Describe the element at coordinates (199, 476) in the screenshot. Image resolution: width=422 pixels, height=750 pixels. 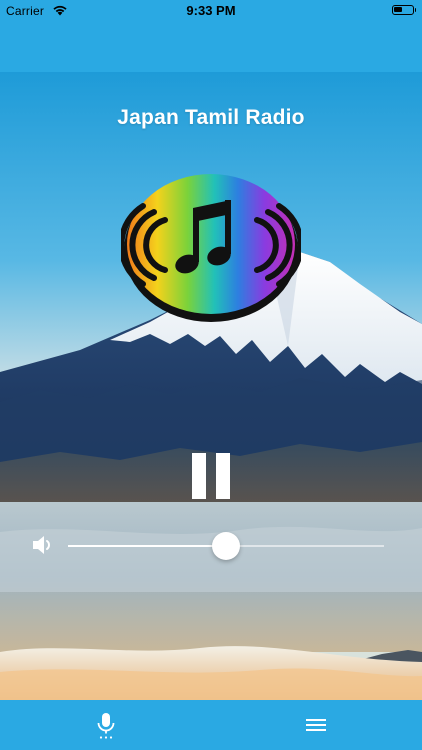
I see `pause-icon` at that location.